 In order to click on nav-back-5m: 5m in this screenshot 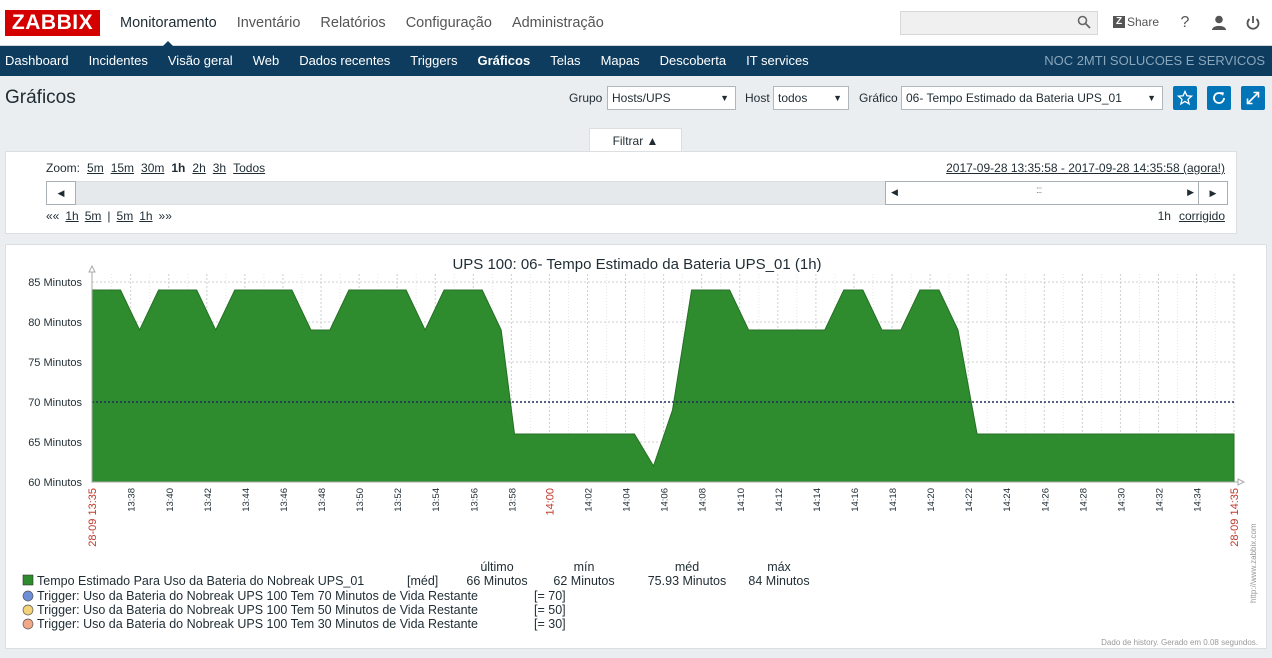, I will do `click(93, 216)`.